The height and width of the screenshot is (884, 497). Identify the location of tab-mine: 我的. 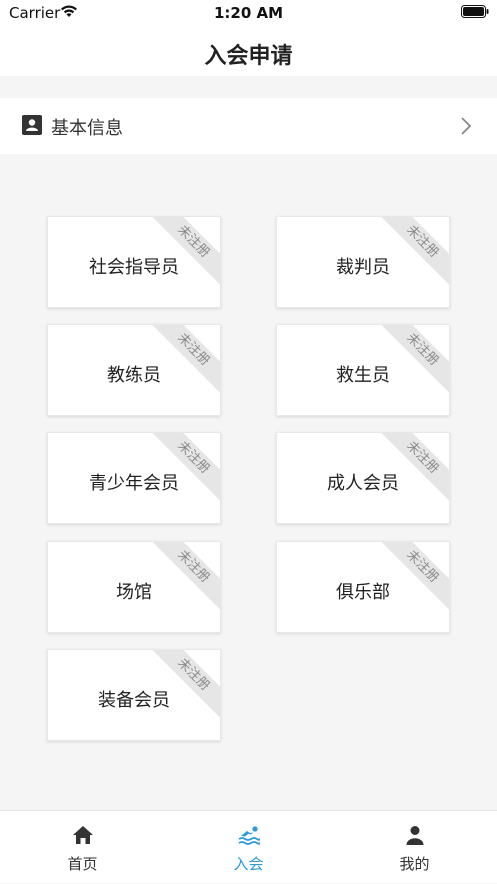
(414, 847).